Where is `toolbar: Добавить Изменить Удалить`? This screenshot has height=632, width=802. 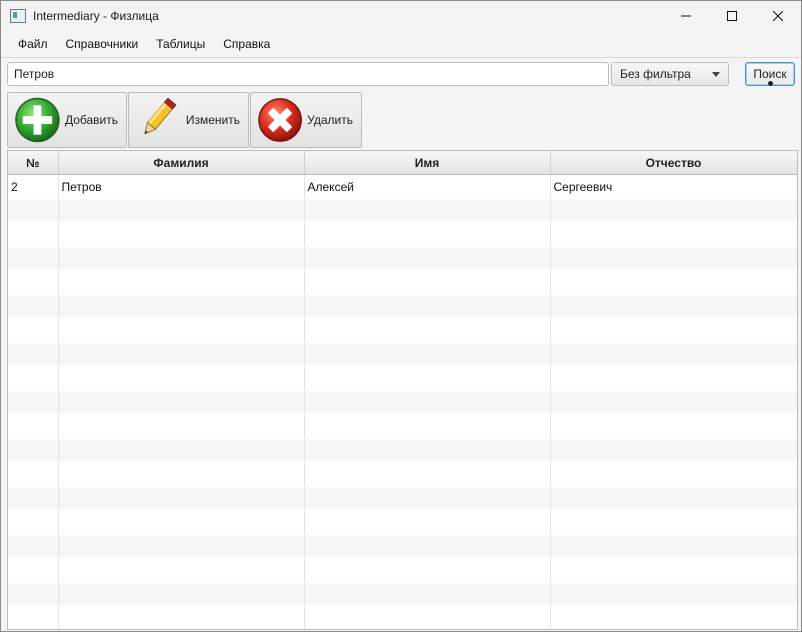 toolbar: Добавить Изменить Удалить is located at coordinates (185, 120).